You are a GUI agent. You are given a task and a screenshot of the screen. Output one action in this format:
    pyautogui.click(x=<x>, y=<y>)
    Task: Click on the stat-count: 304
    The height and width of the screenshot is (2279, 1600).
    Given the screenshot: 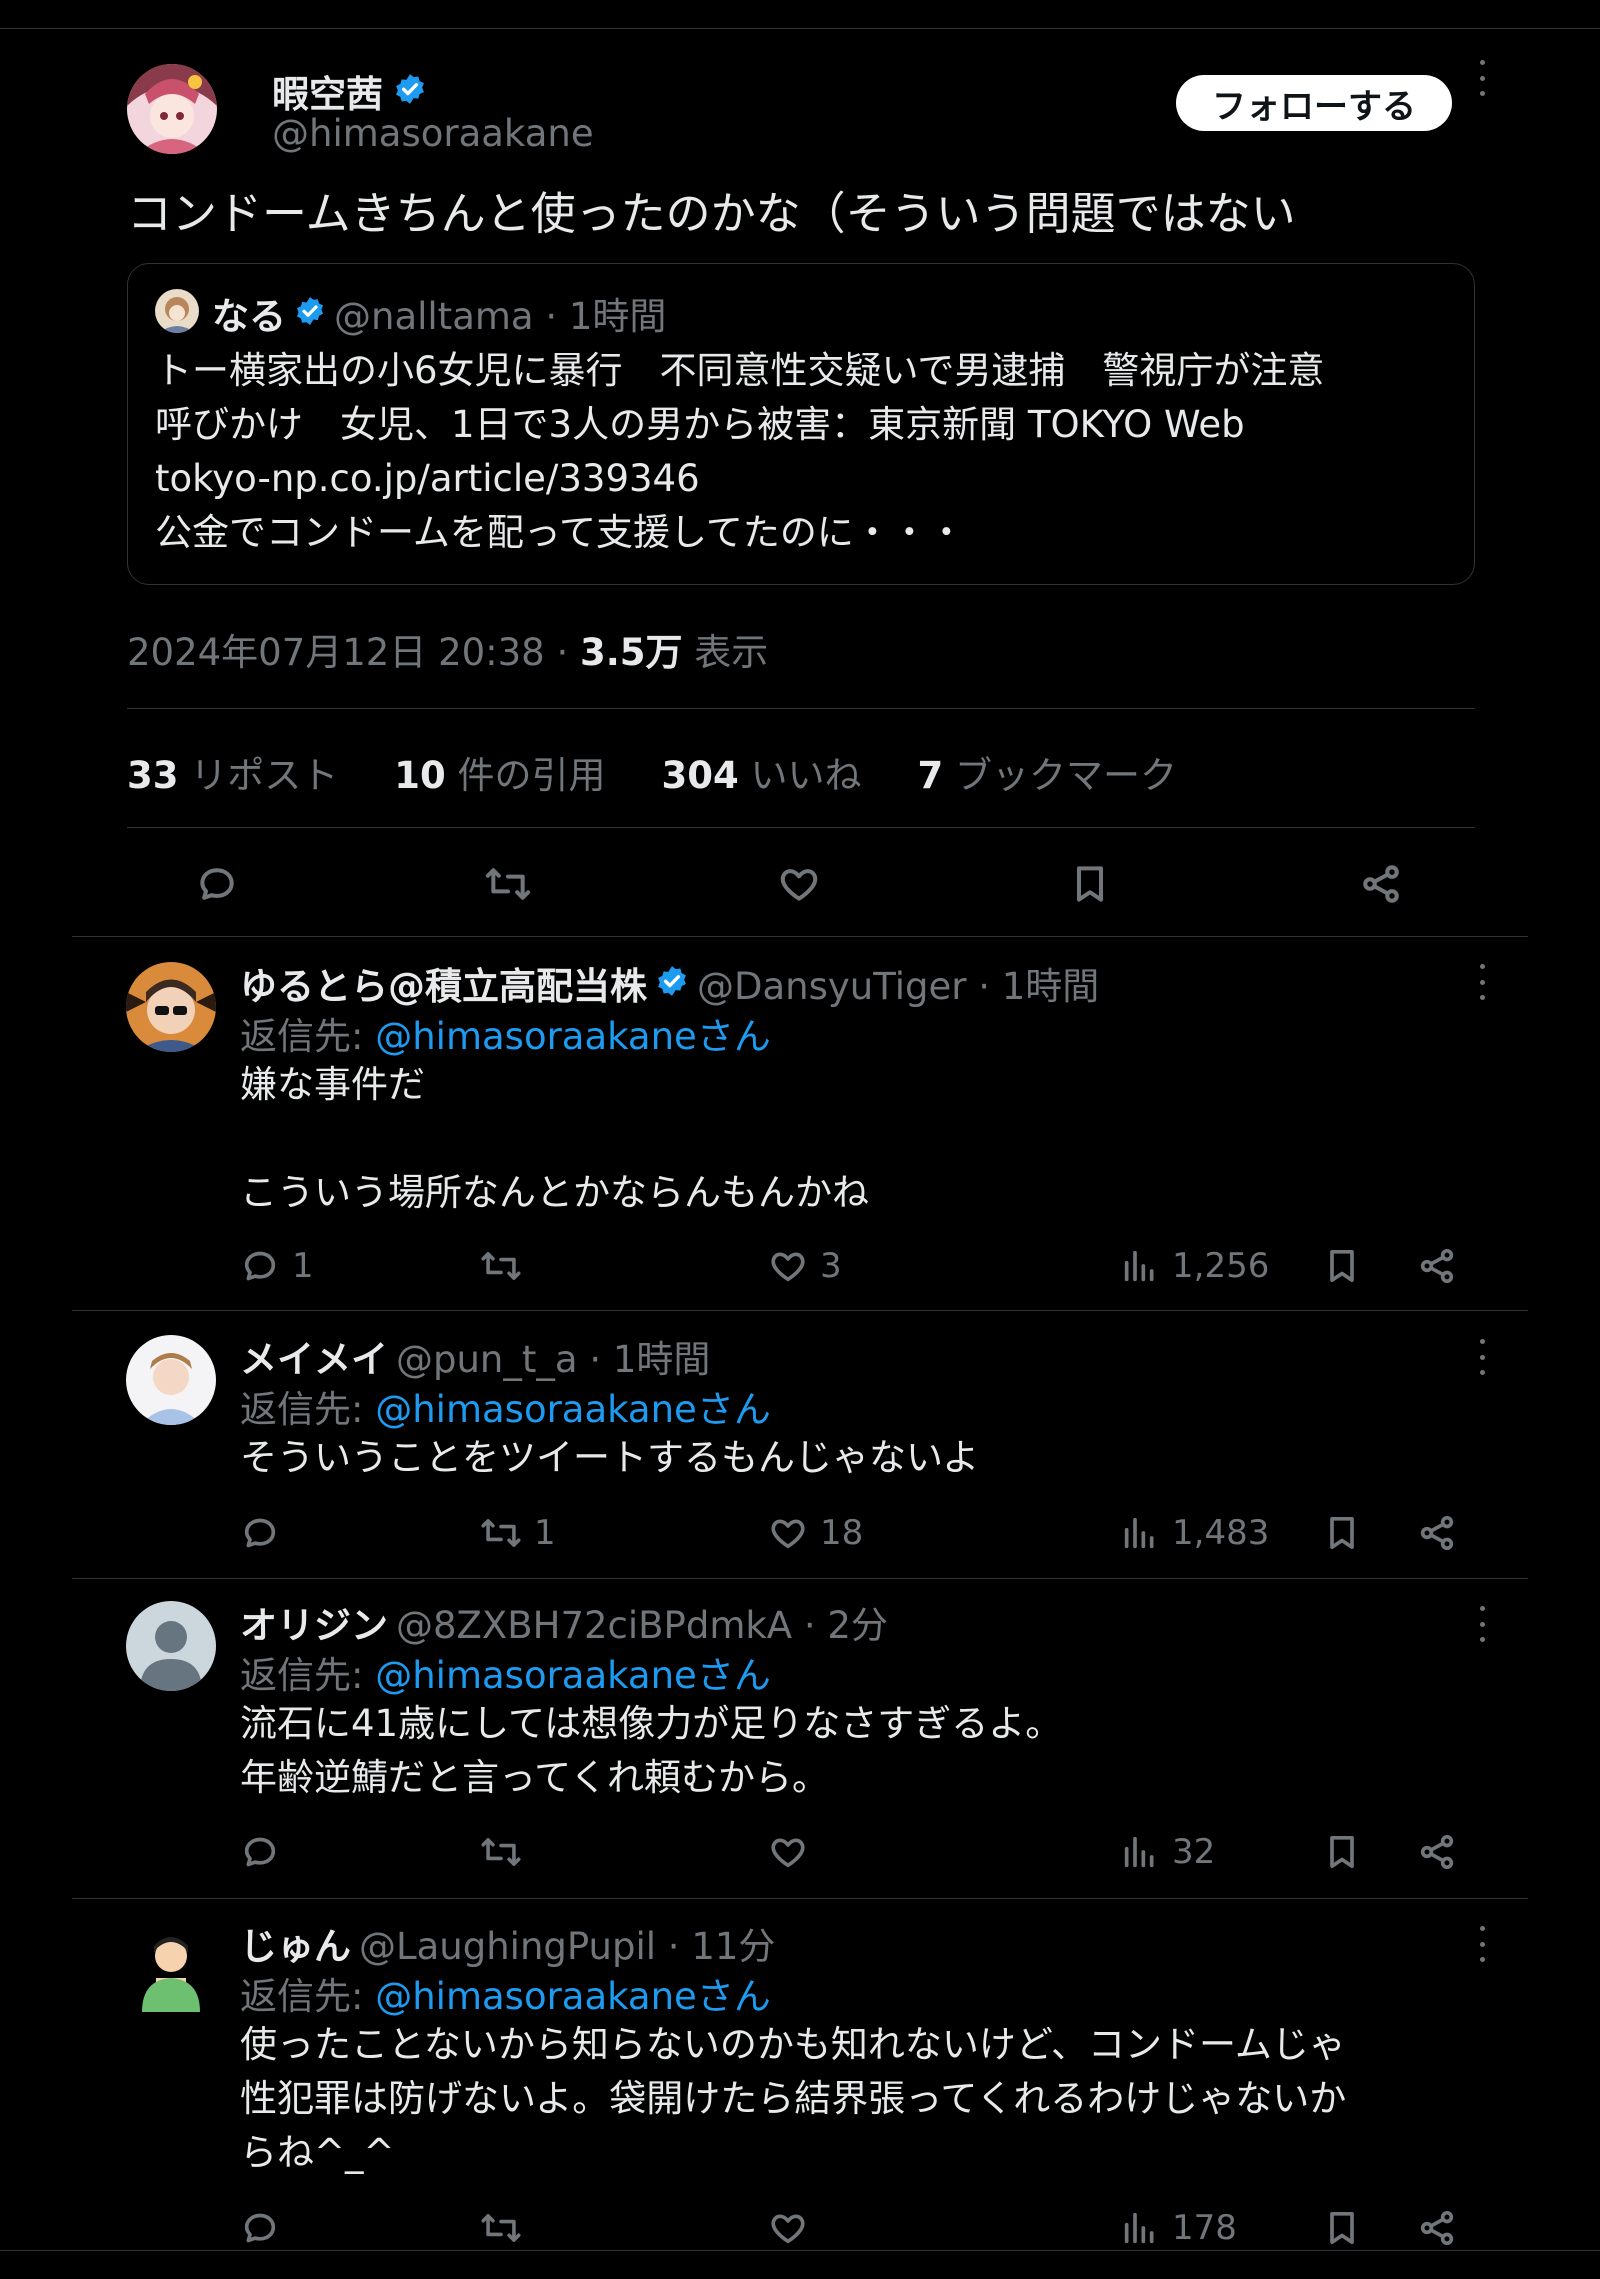 What is the action you would take?
    pyautogui.click(x=700, y=775)
    